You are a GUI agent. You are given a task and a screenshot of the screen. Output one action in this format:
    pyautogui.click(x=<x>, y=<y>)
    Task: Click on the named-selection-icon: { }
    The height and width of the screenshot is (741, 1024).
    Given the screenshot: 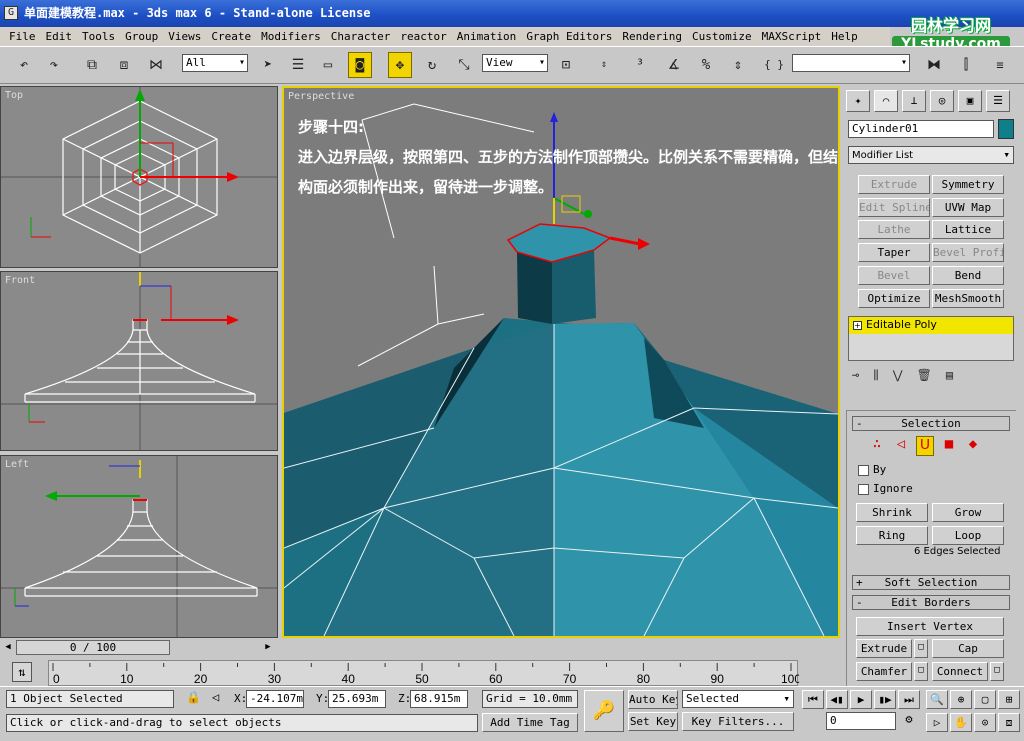 What is the action you would take?
    pyautogui.click(x=774, y=65)
    